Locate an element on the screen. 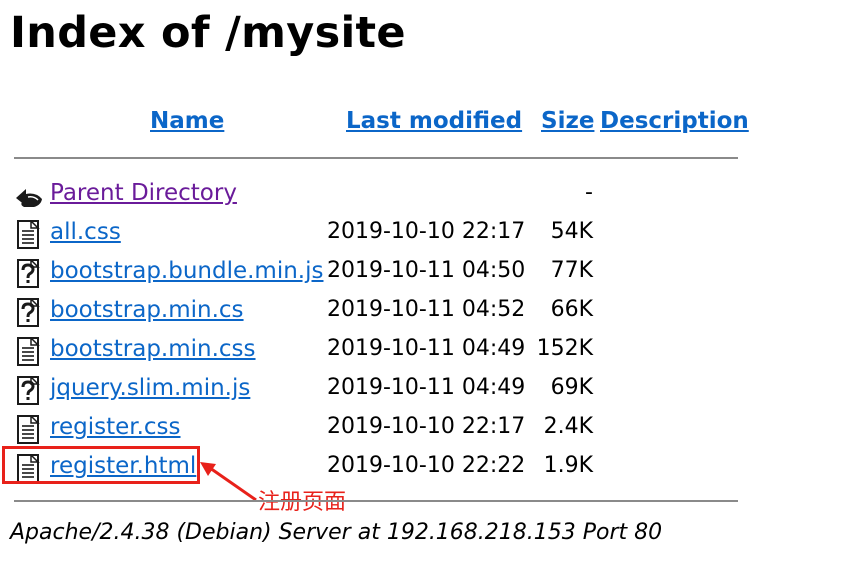 The height and width of the screenshot is (562, 851). file-size: 77K is located at coordinates (571, 270).